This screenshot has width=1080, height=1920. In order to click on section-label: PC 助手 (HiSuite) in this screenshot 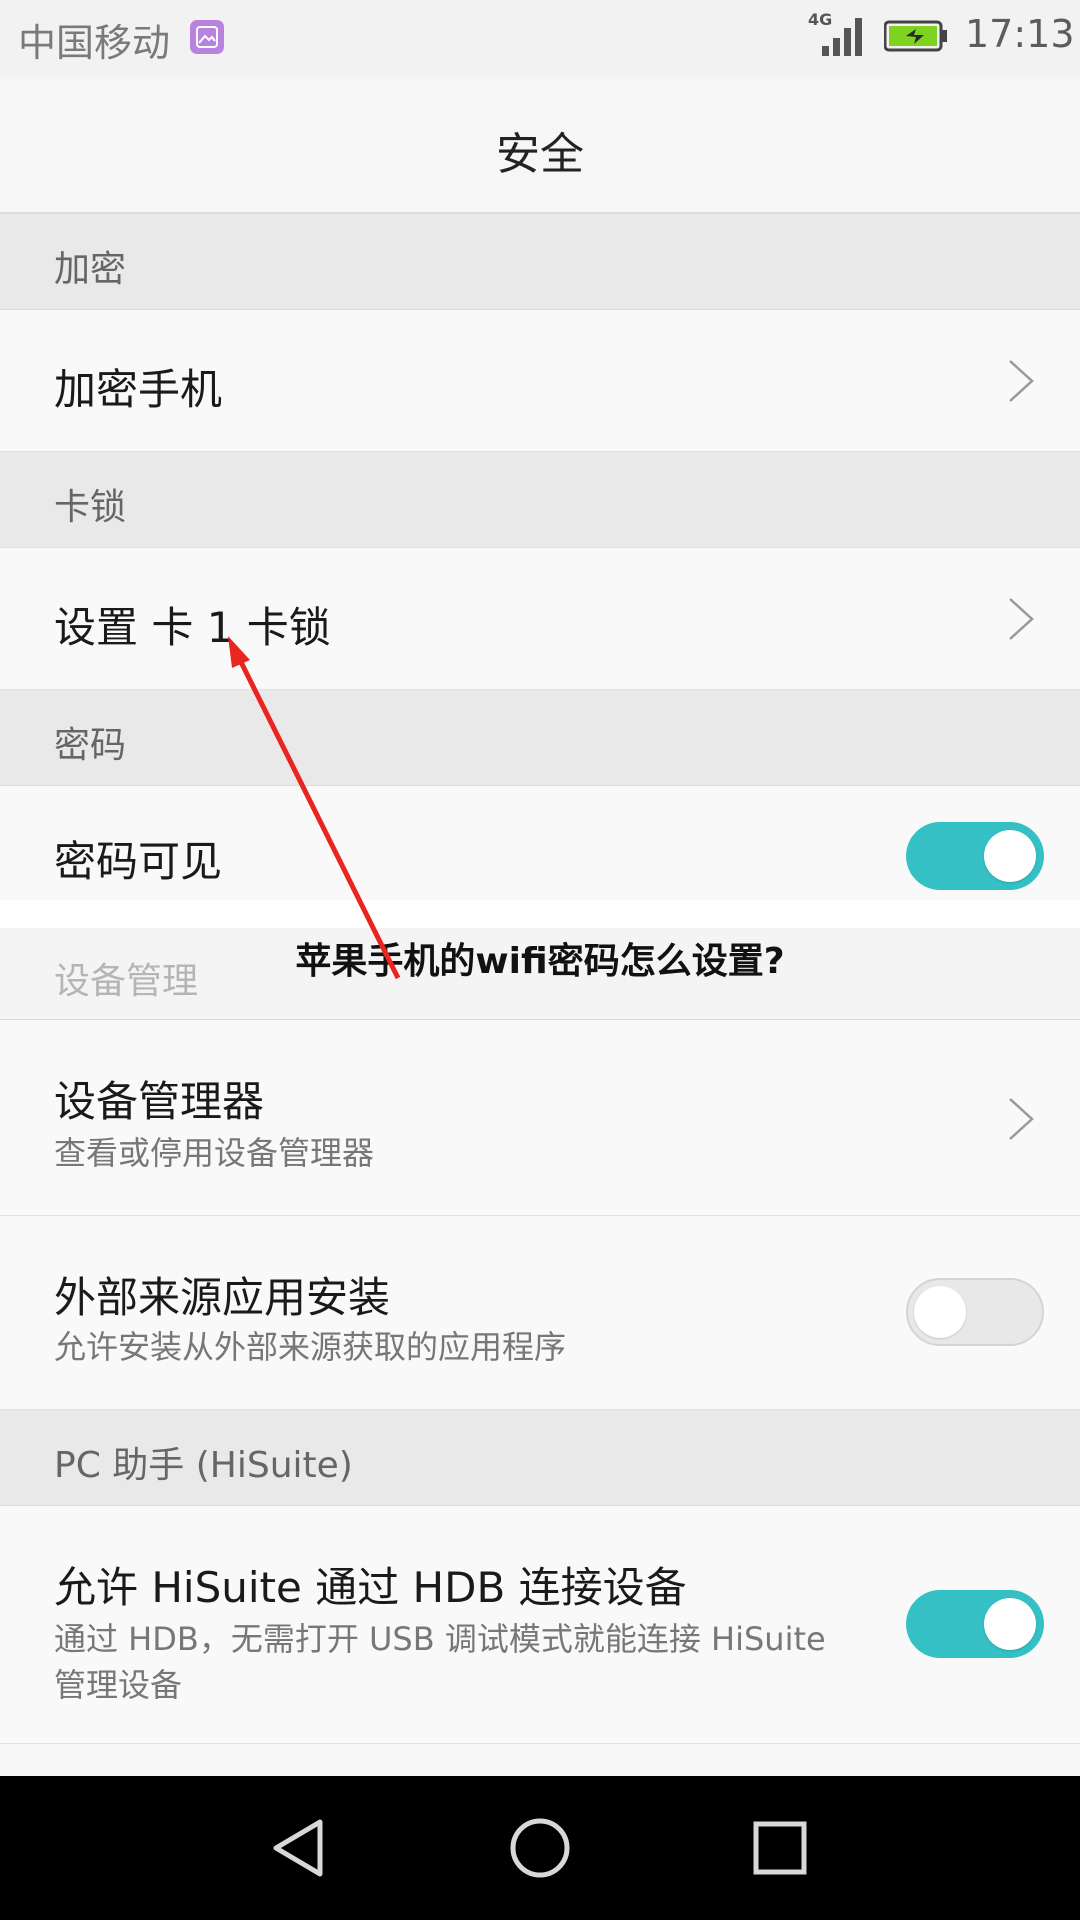, I will do `click(203, 1465)`.